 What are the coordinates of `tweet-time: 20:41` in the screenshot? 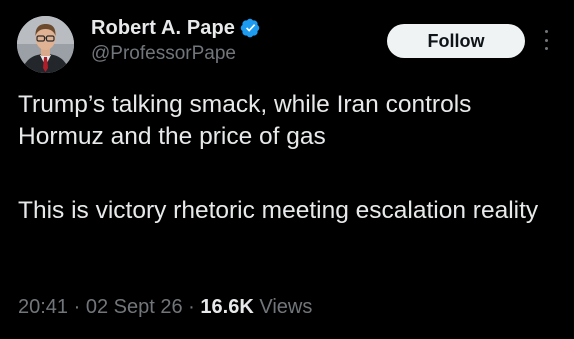 It's located at (43, 307).